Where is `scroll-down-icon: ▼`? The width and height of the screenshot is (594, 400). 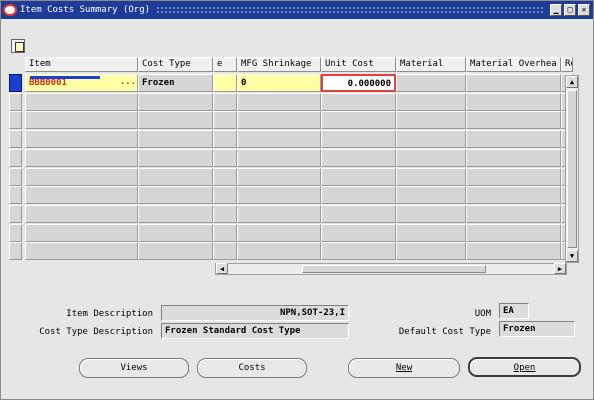
scroll-down-icon: ▼ is located at coordinates (572, 256).